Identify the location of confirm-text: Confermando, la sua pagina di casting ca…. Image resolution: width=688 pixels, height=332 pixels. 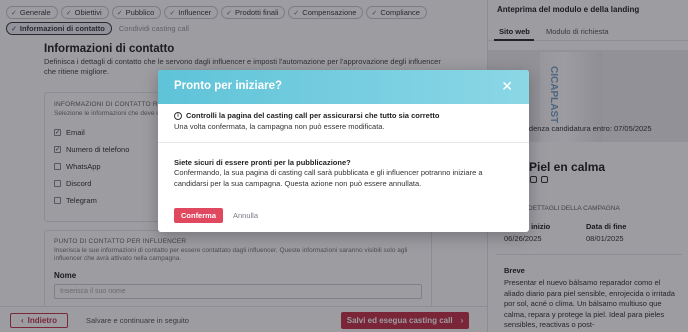
(328, 178).